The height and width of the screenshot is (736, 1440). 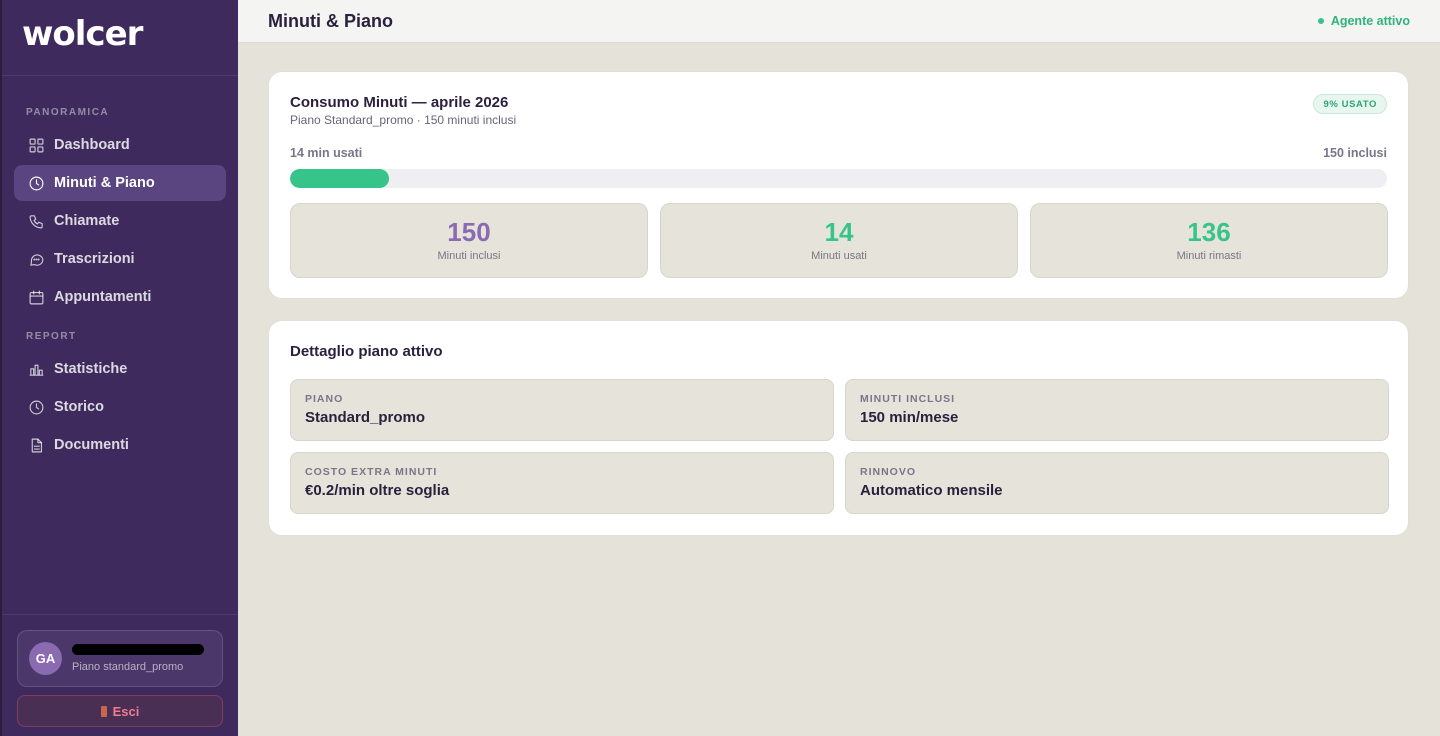 What do you see at coordinates (91, 369) in the screenshot?
I see `sidebar-item-label: Statistiche` at bounding box center [91, 369].